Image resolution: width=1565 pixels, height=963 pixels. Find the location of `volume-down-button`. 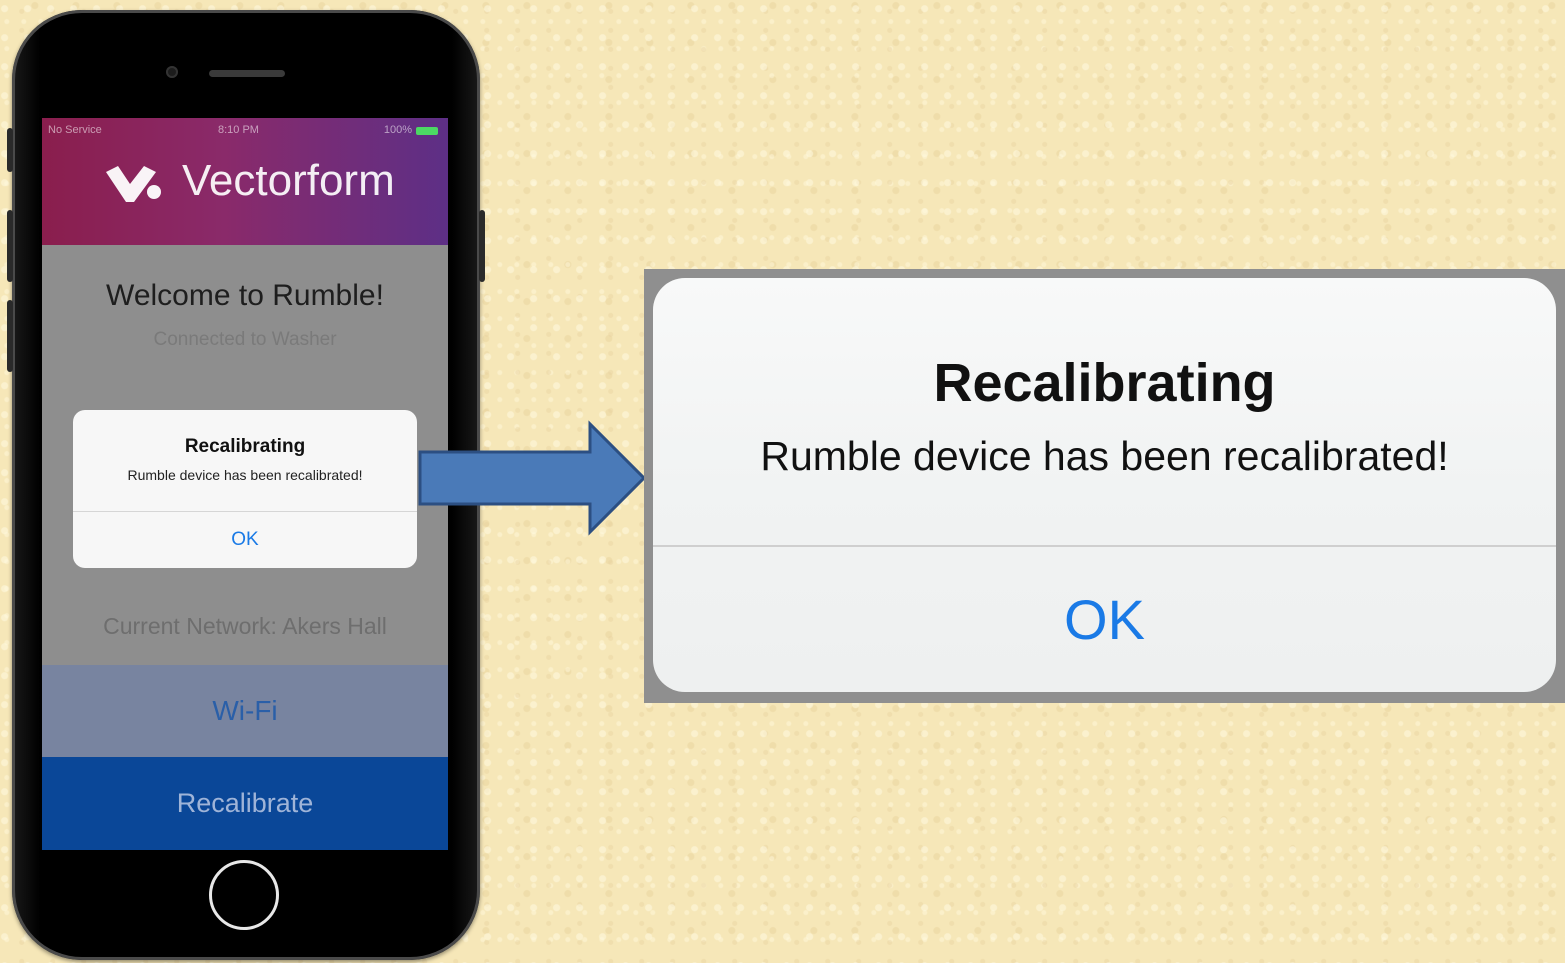

volume-down-button is located at coordinates (10, 336).